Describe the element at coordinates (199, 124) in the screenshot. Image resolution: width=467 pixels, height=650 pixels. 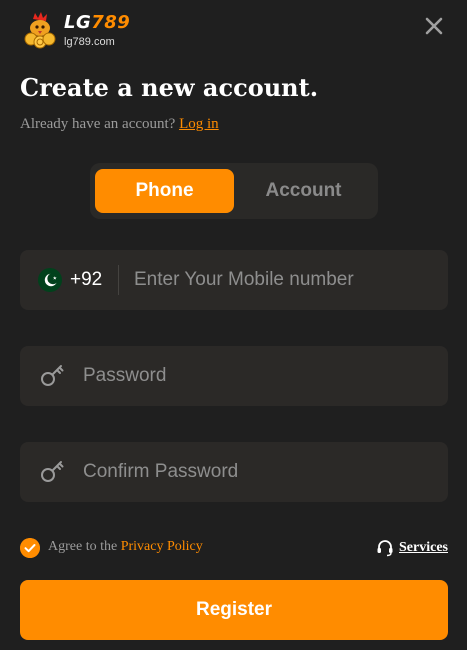
I see `login-link: Log in` at that location.